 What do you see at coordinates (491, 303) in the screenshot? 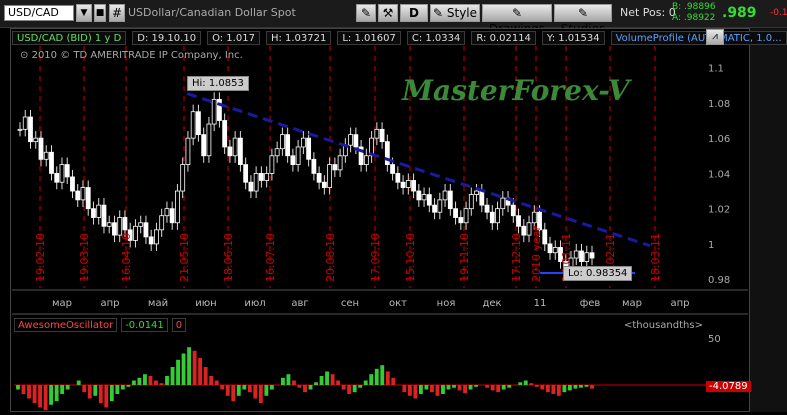
I see `month-tick-label: дек` at bounding box center [491, 303].